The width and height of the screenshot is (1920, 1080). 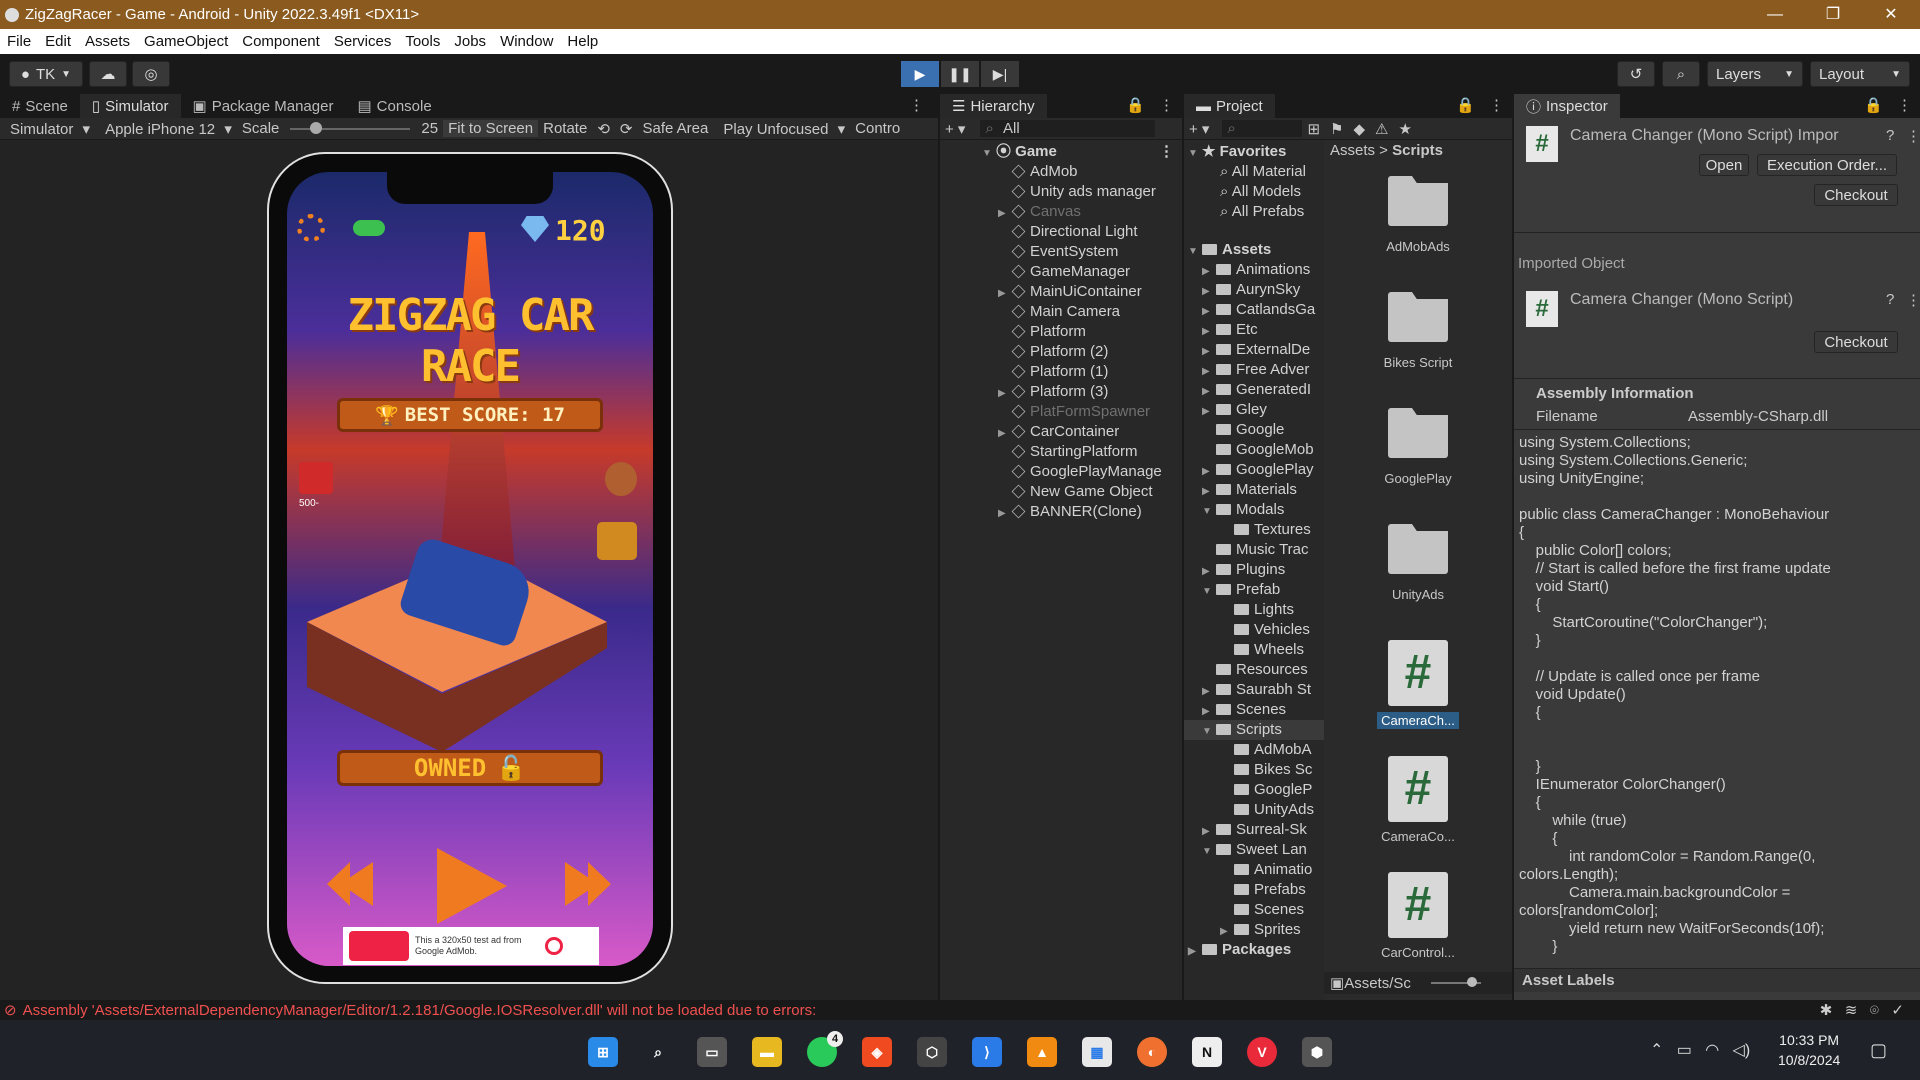 What do you see at coordinates (1405, 129) in the screenshot?
I see `favorite-icon: ★` at bounding box center [1405, 129].